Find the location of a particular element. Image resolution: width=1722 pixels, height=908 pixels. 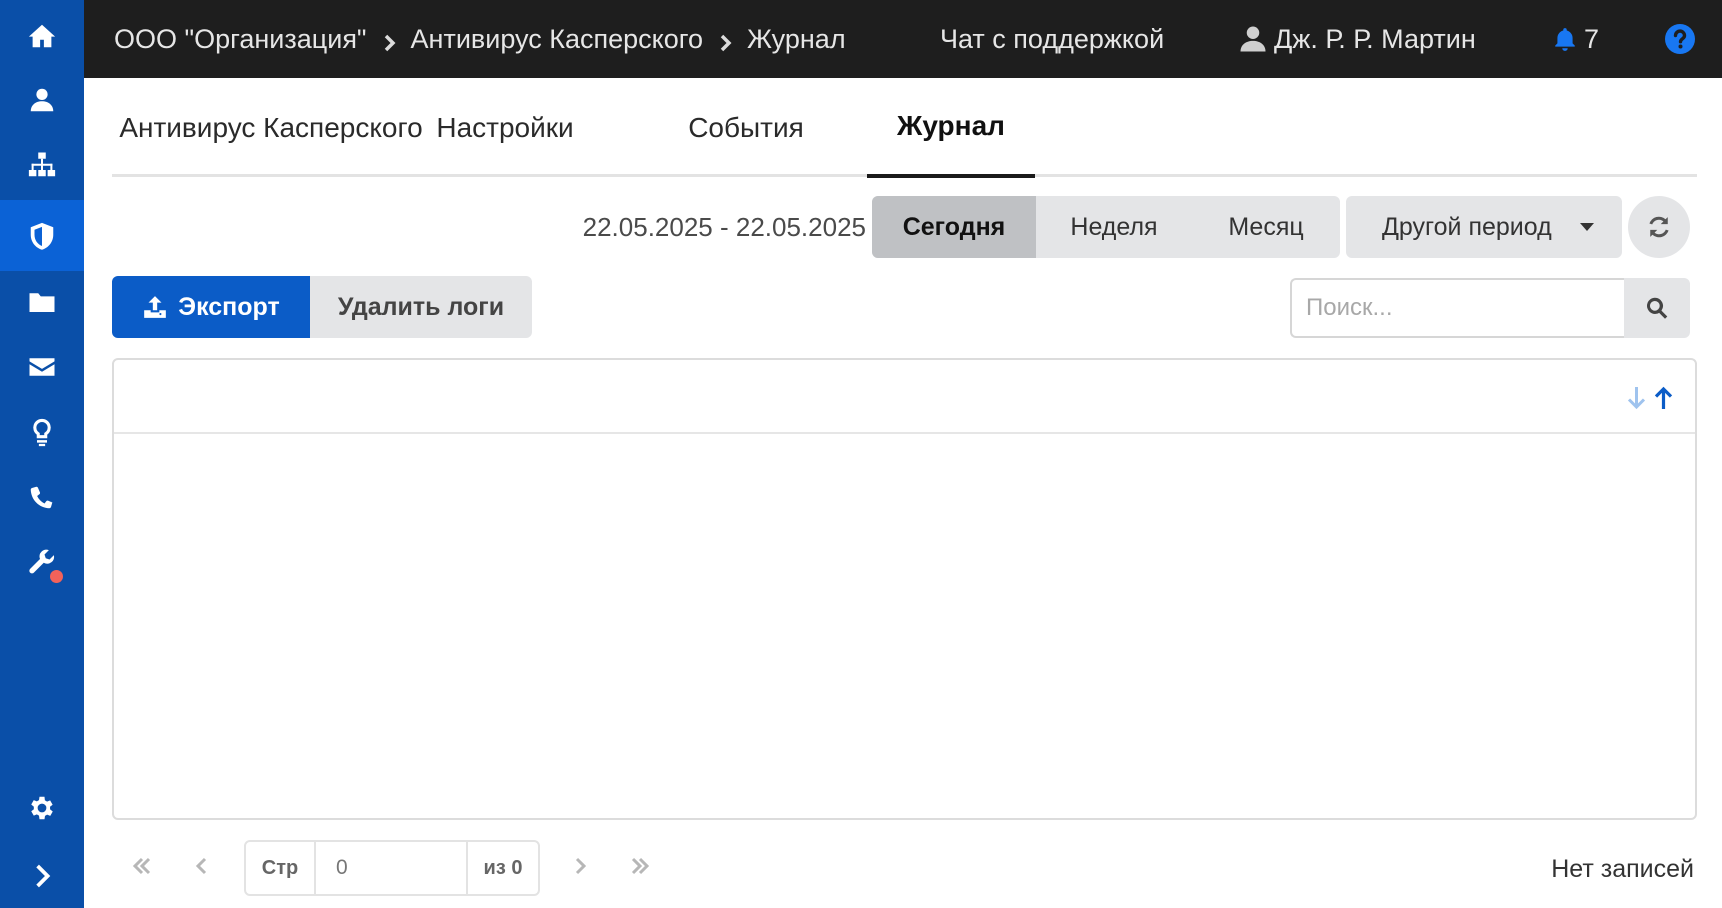

tab-journal: Журнал is located at coordinates (951, 128).